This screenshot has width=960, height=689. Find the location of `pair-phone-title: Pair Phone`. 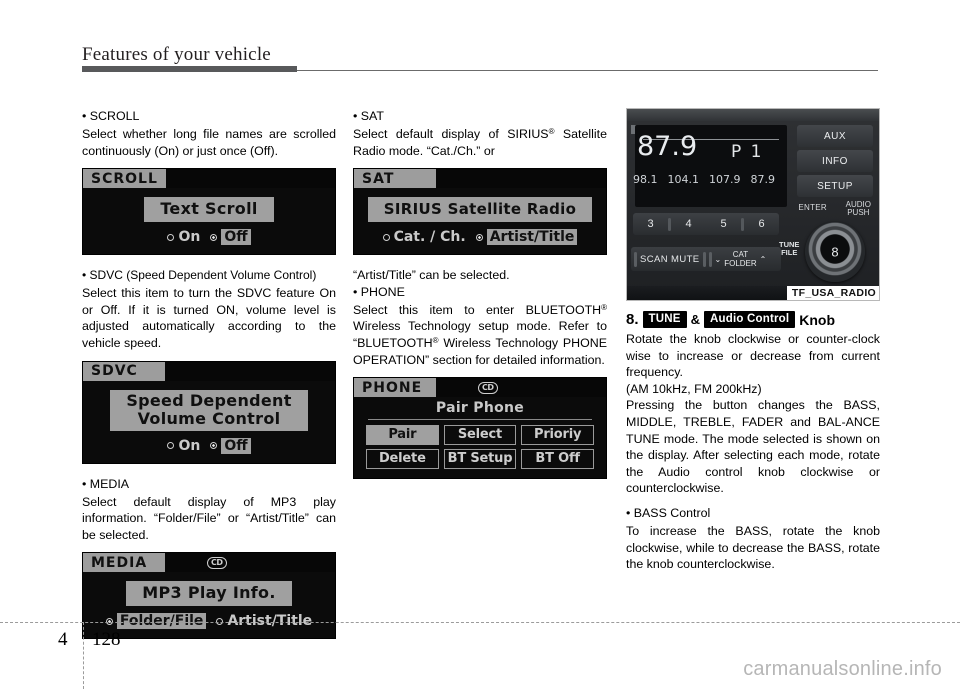

pair-phone-title: Pair Phone is located at coordinates (480, 408).